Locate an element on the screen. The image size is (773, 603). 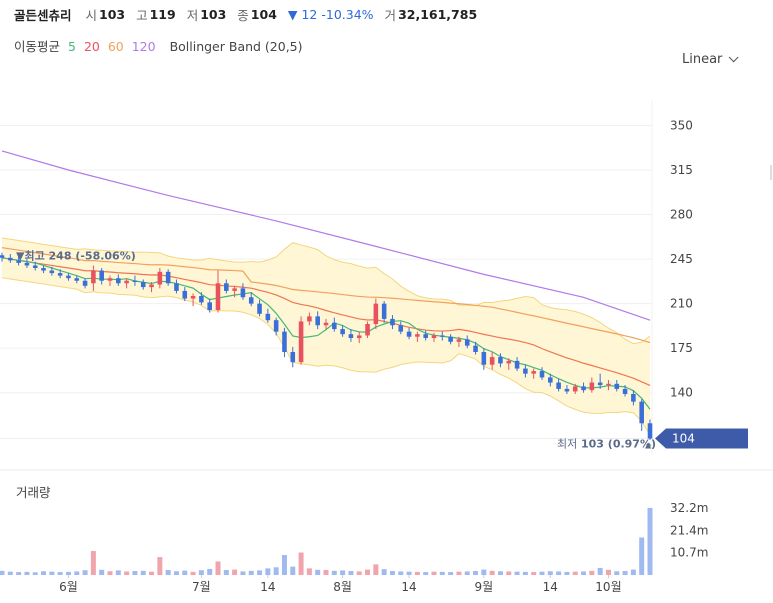
volume-tick-label: 10.7m is located at coordinates (689, 553).